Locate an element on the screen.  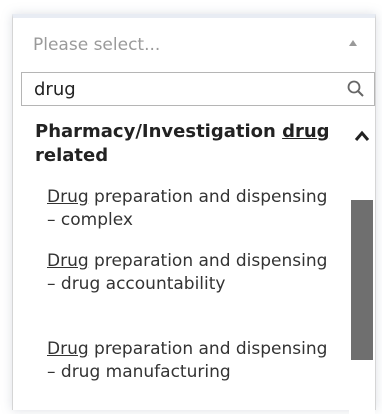
scrollbar-thumb is located at coordinates (362, 280).